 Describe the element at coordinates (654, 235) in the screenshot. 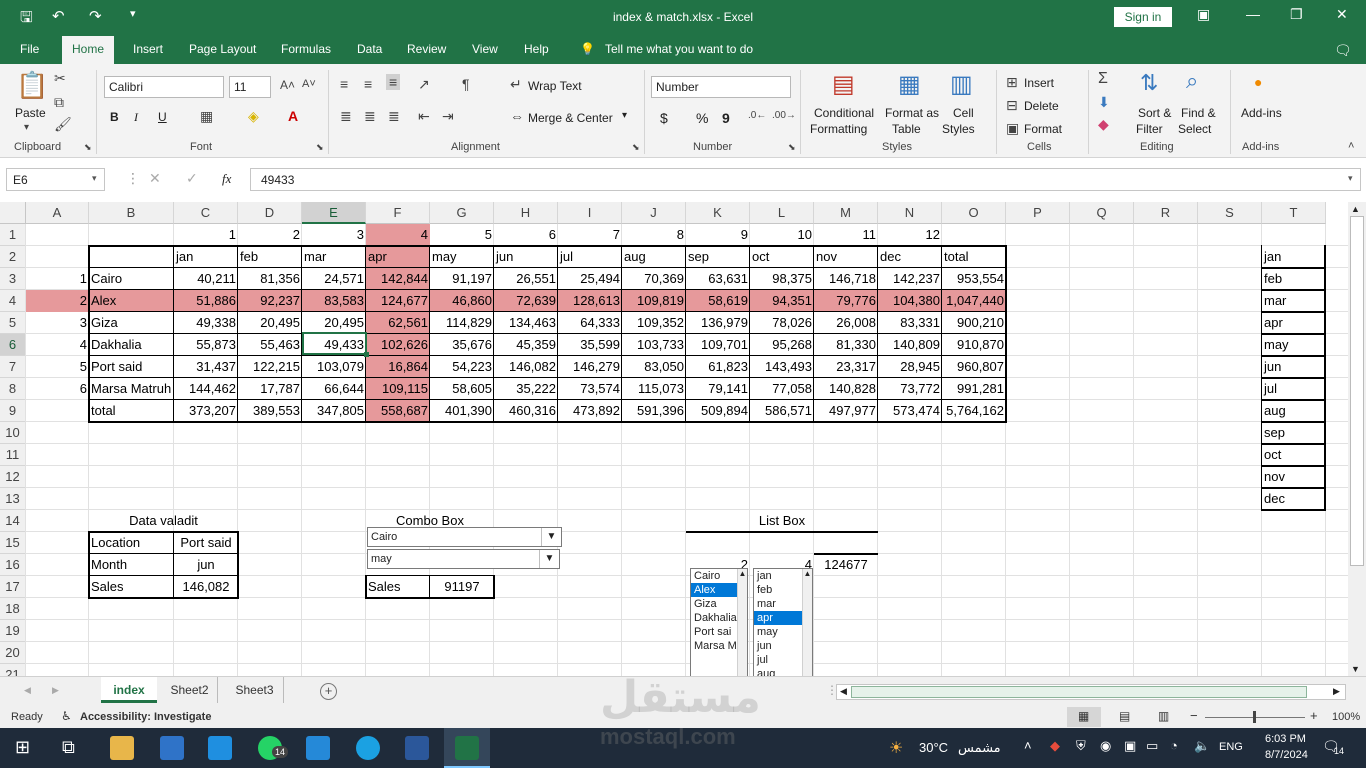

I see `cell-number: 8` at that location.